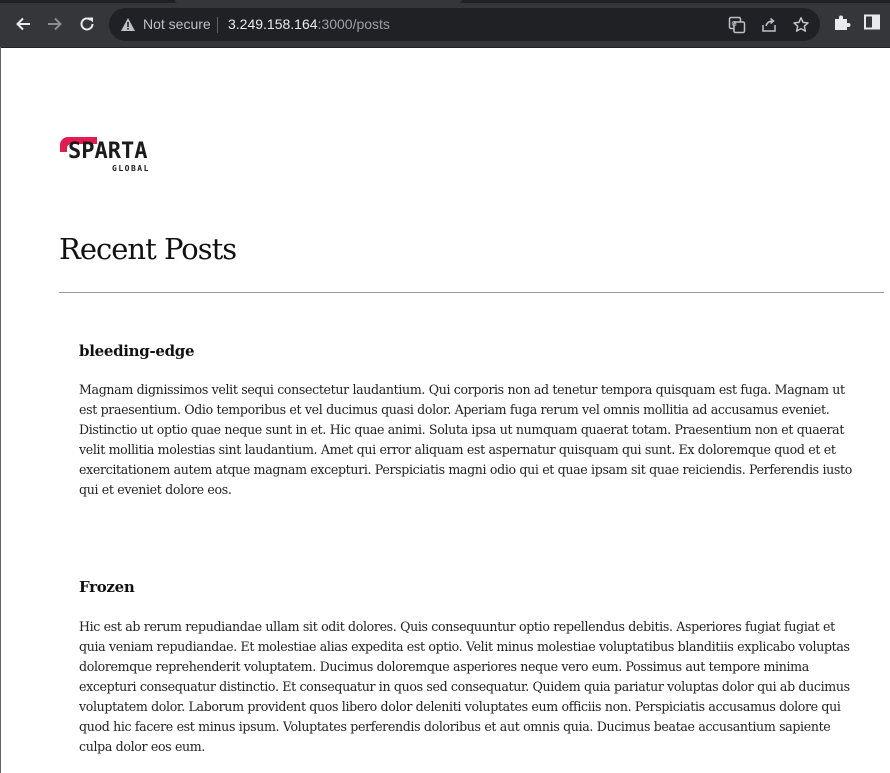  Describe the element at coordinates (733, 24) in the screenshot. I see `svg-text: G` at that location.